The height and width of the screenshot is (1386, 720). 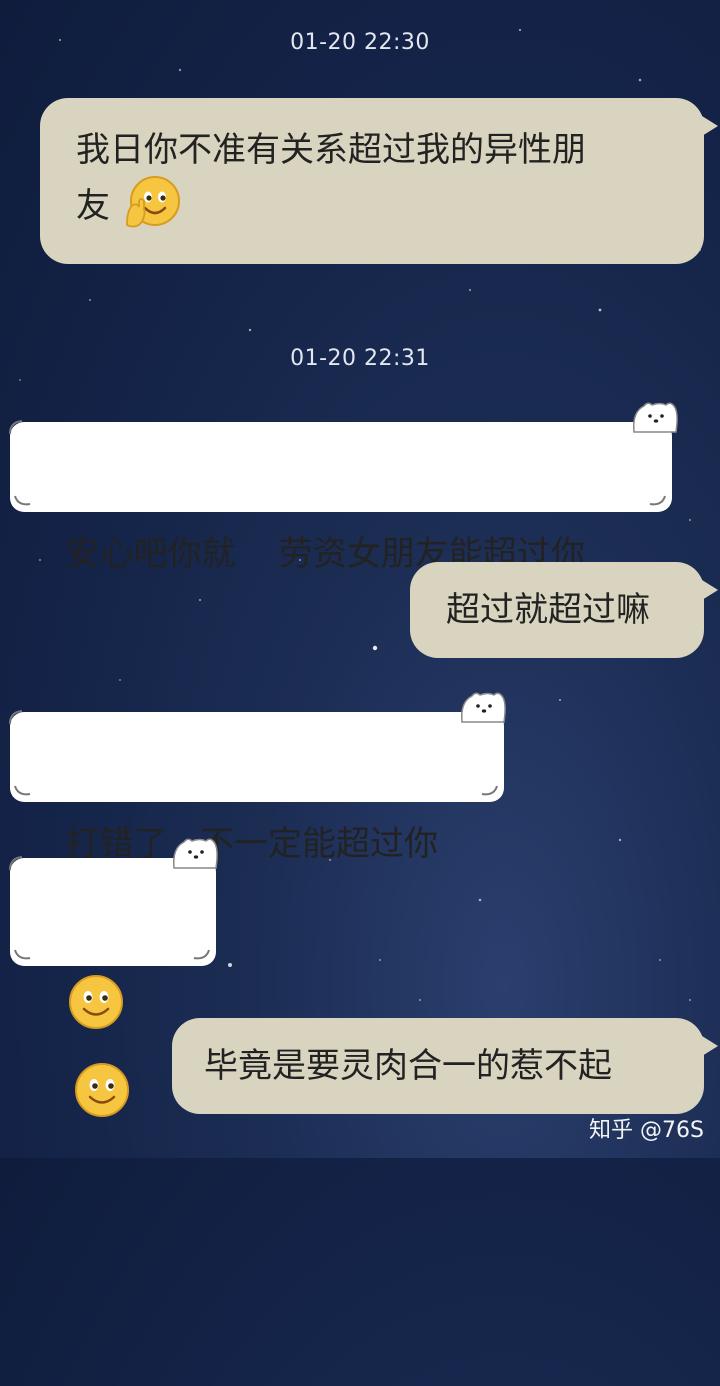 I want to click on message-bubble-received, so click(x=112, y=986).